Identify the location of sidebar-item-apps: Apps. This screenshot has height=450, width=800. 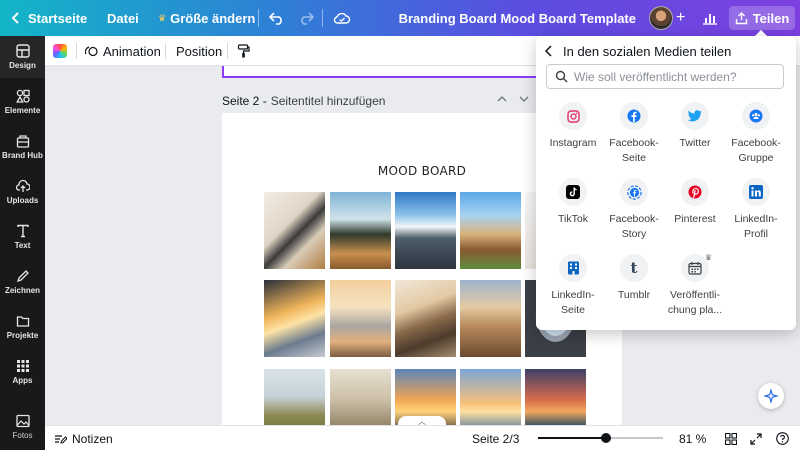
(22, 372).